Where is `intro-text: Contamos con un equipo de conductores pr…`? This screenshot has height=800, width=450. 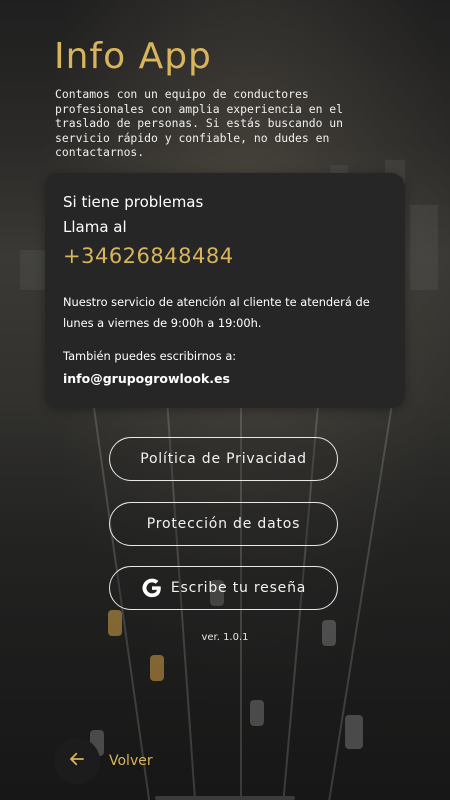
intro-text: Contamos con un equipo de conductores pr… is located at coordinates (199, 123).